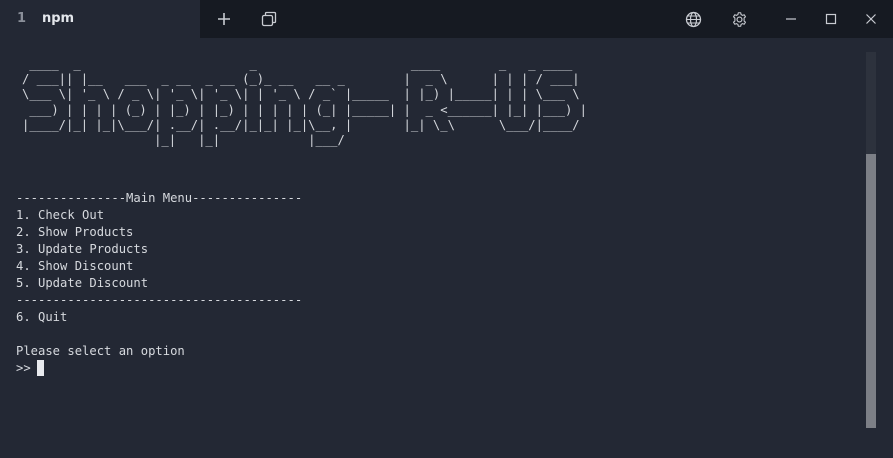  I want to click on minimize-button, so click(791, 19).